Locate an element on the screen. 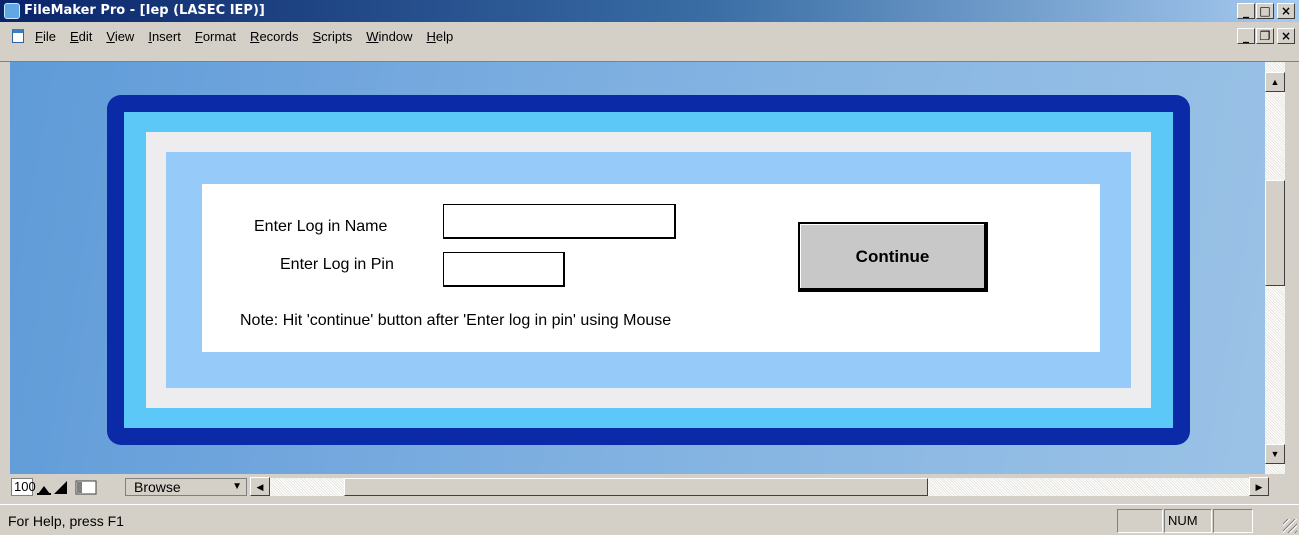 The image size is (1299, 535). doc-restore-button: ❐ is located at coordinates (1265, 36).